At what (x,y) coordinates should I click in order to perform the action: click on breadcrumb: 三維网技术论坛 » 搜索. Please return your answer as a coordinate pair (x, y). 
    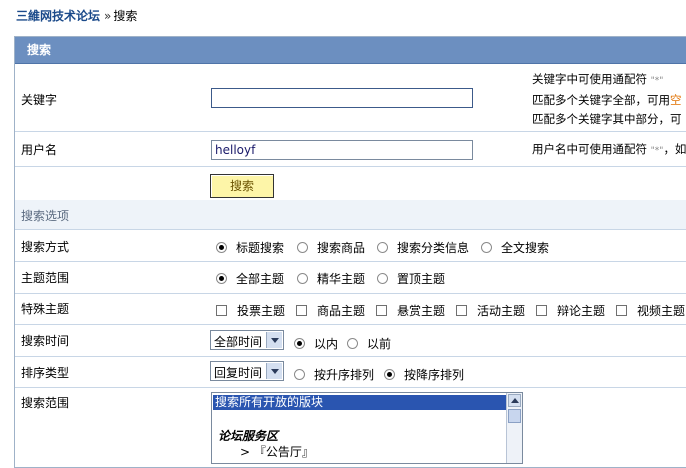
    Looking at the image, I should click on (76, 16).